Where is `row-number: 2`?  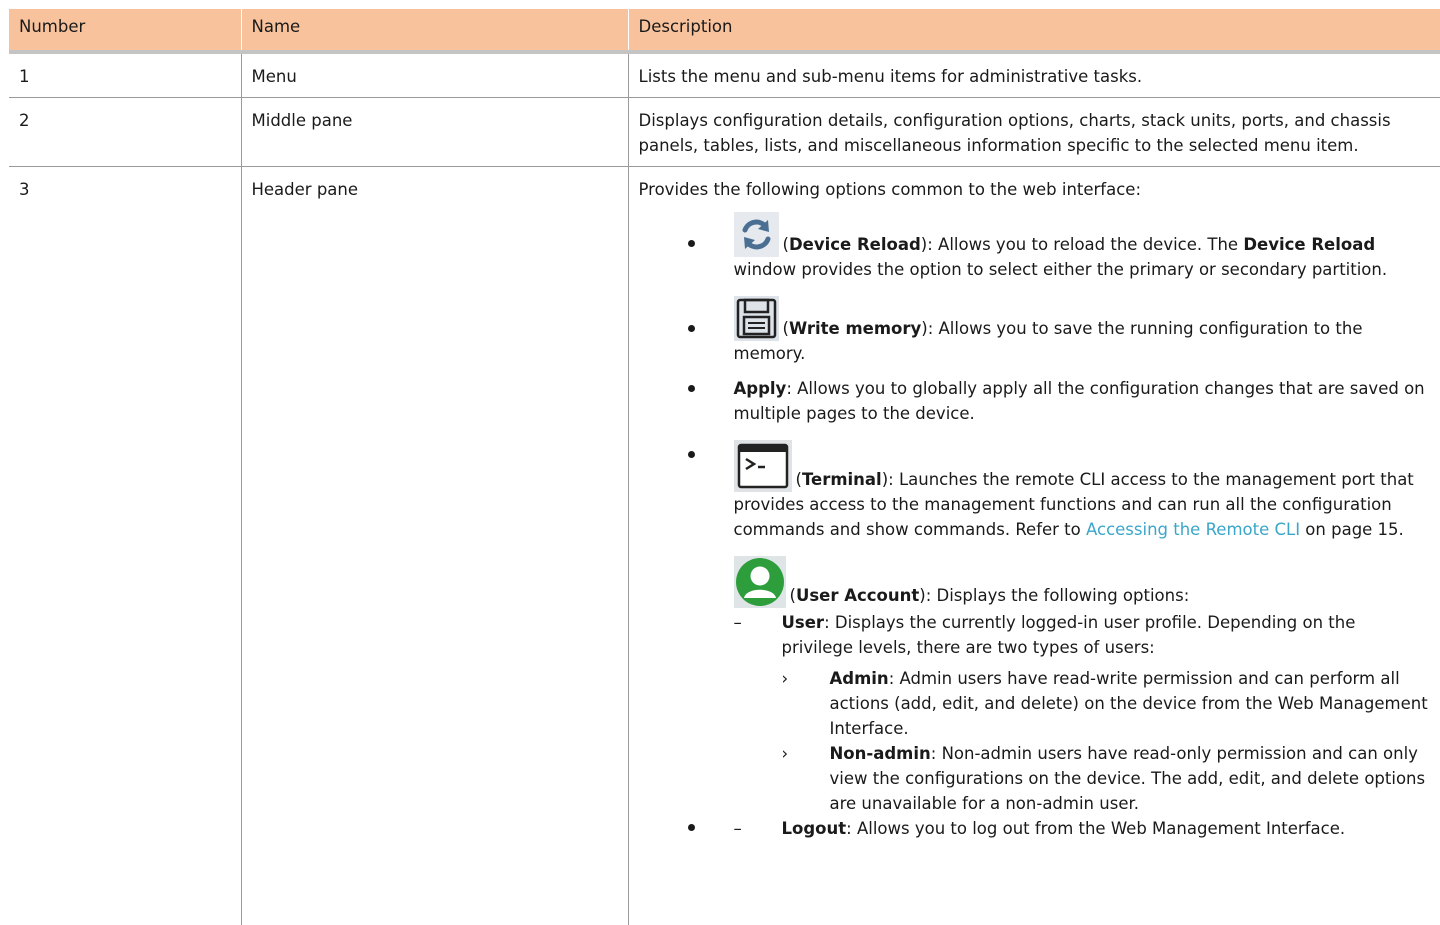
row-number: 2 is located at coordinates (125, 132).